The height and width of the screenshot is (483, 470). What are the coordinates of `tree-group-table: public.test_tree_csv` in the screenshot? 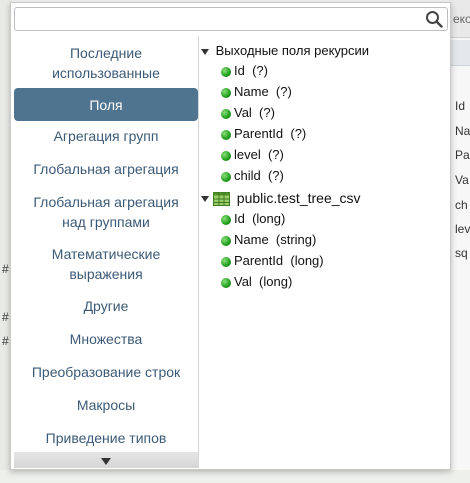 It's located at (281, 198).